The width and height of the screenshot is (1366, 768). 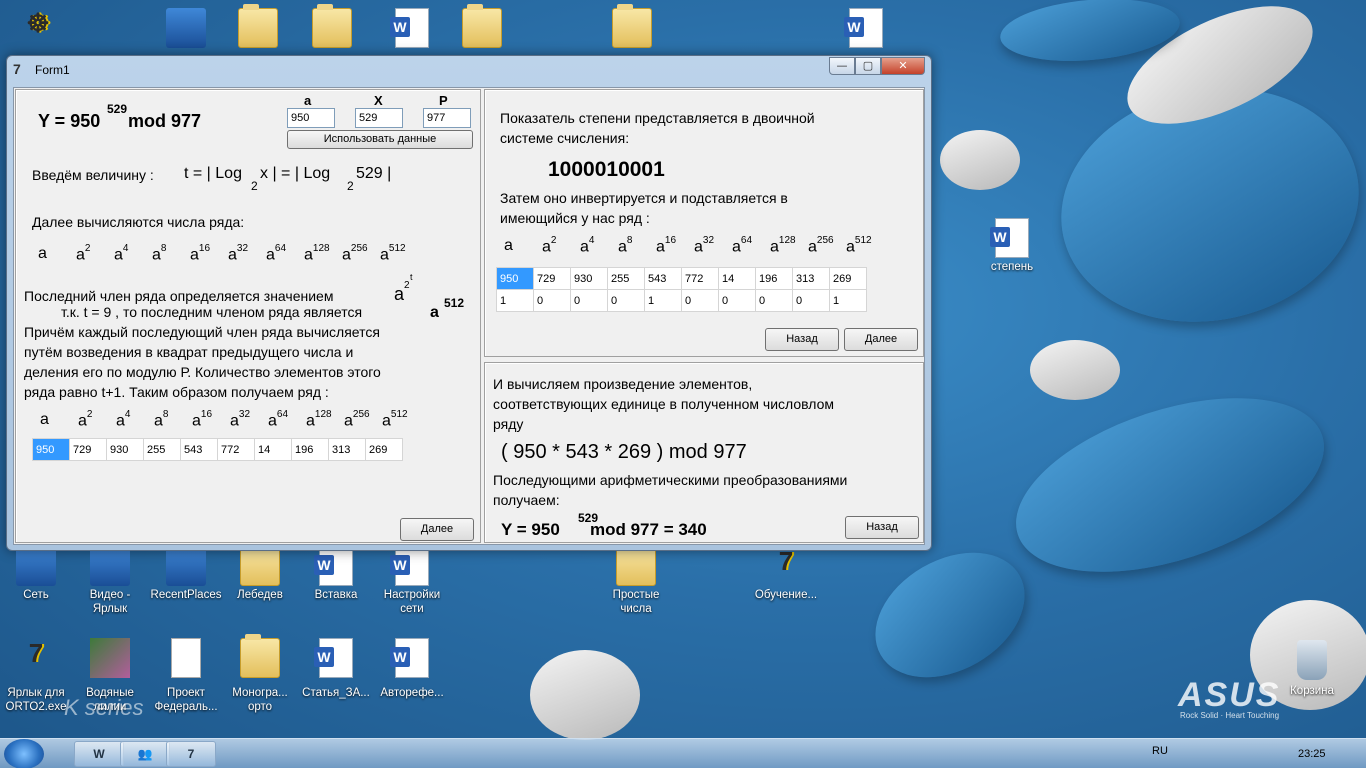 I want to click on close-button: ✕, so click(x=903, y=66).